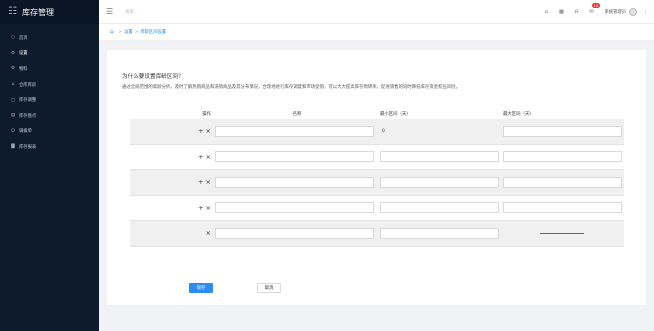 This screenshot has height=331, width=654. I want to click on sidebar-item-label: 库存报表, so click(28, 147).